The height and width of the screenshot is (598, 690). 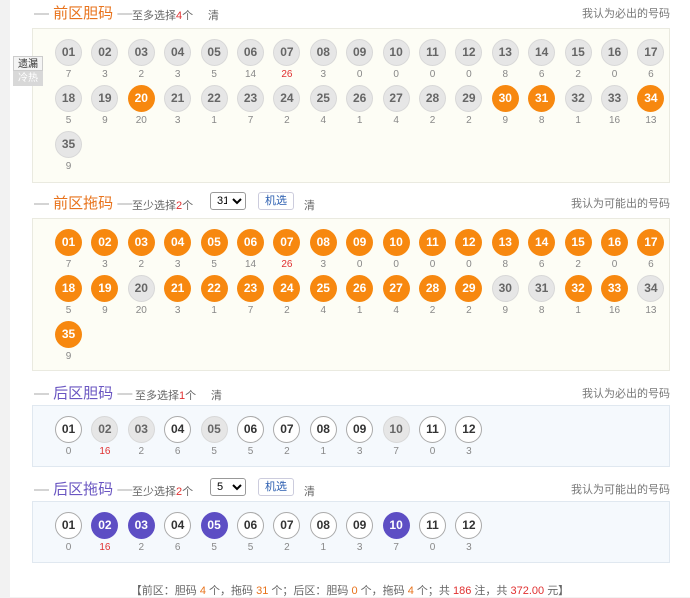 I want to click on ball-ft-19: 19, so click(x=105, y=288).